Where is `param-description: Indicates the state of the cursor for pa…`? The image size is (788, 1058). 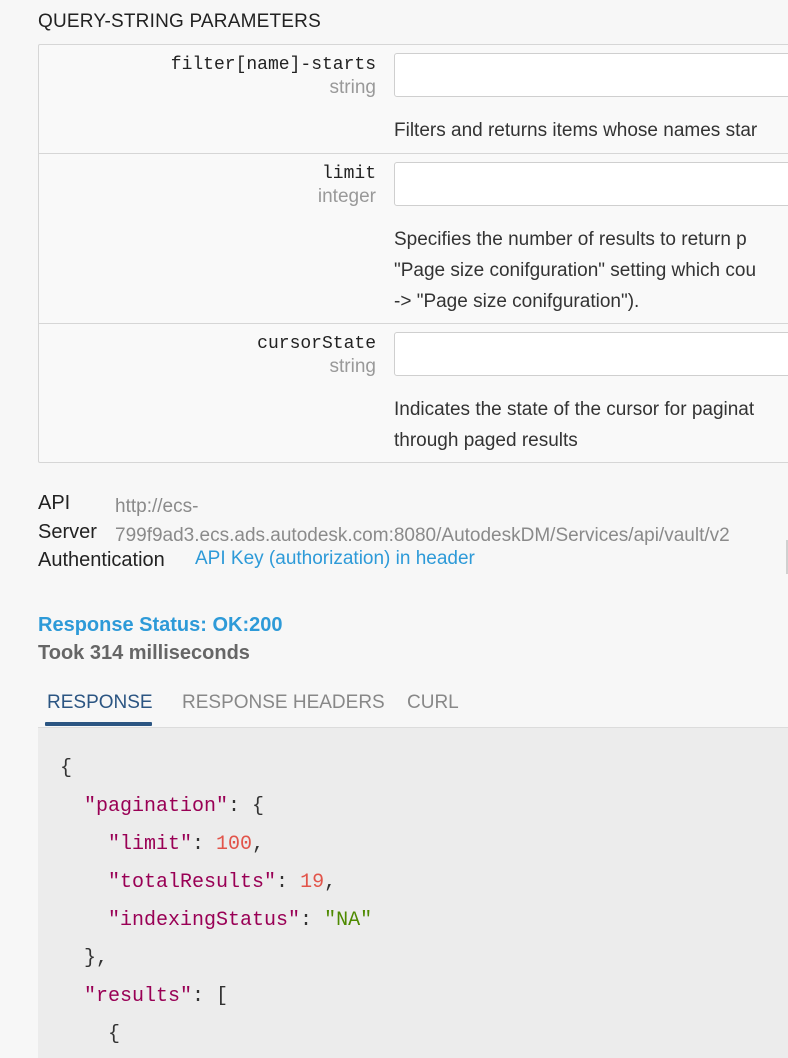
param-description: Indicates the state of the cursor for pa… is located at coordinates (574, 425).